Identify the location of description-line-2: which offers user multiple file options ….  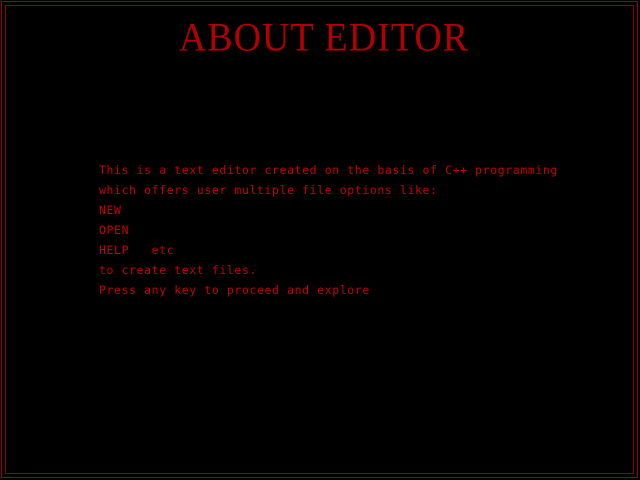
(268, 190).